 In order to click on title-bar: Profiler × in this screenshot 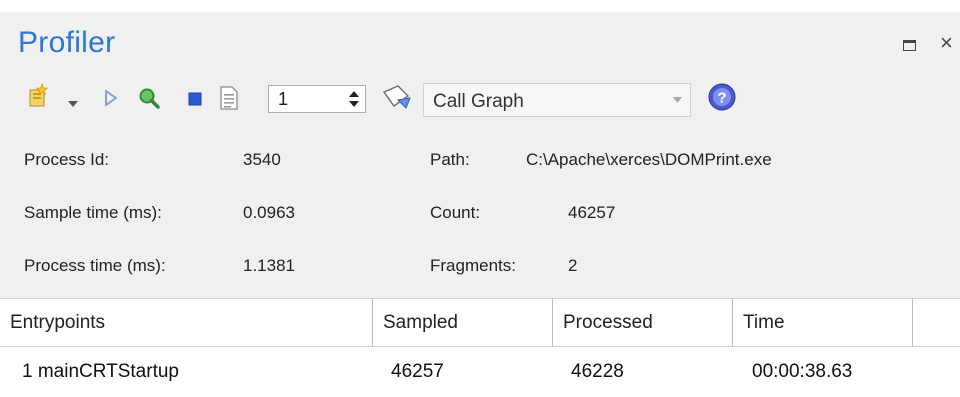, I will do `click(480, 41)`.